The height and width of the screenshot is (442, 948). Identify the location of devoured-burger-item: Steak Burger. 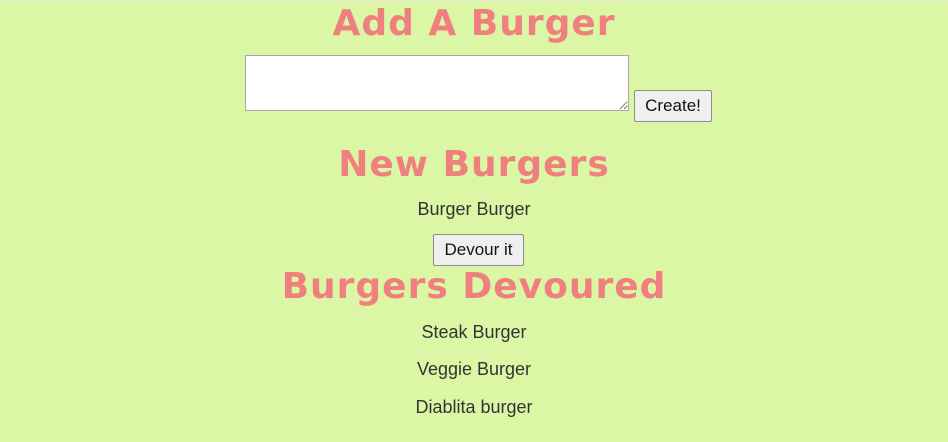
(474, 332).